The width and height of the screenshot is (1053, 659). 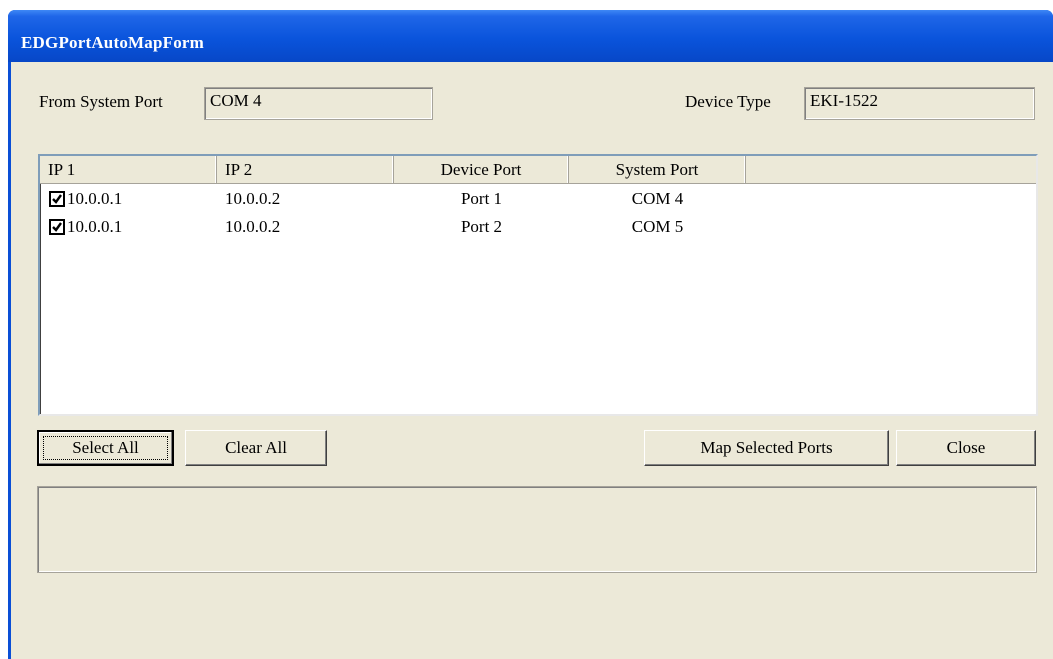 What do you see at coordinates (657, 169) in the screenshot?
I see `column-header-system-port: System Port` at bounding box center [657, 169].